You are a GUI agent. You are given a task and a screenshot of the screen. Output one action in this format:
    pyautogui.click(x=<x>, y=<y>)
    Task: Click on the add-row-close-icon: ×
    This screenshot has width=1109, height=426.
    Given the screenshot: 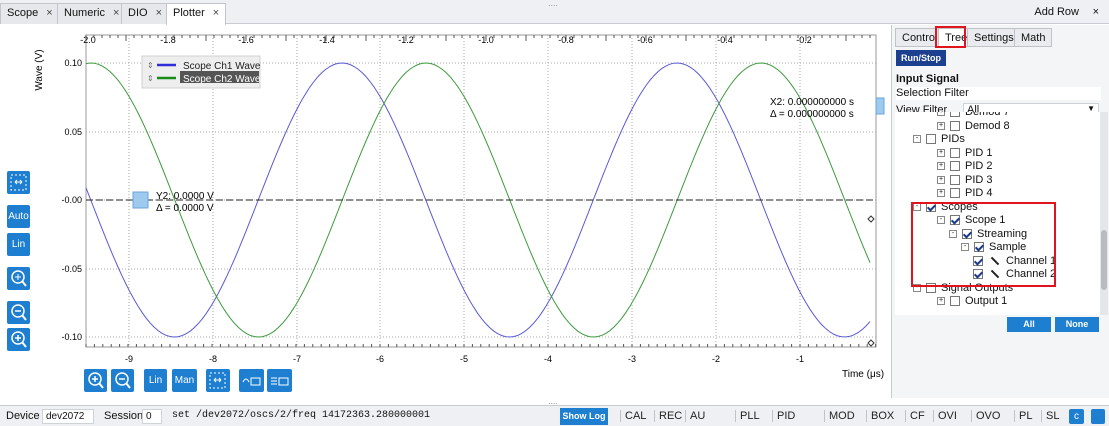 What is the action you would take?
    pyautogui.click(x=1096, y=12)
    